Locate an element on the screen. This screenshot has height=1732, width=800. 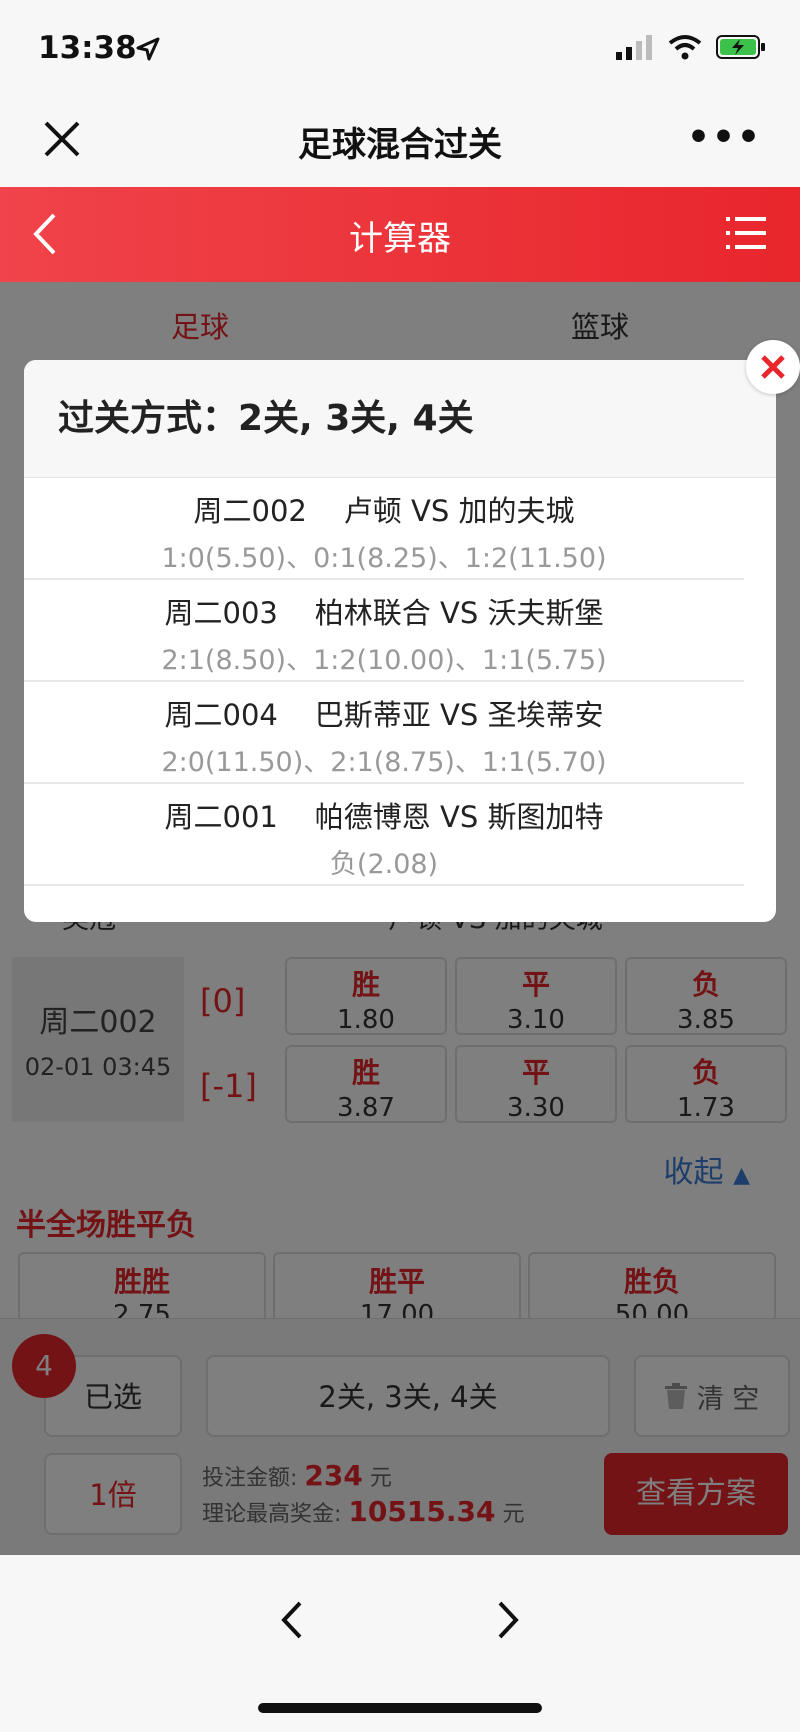
battery-charging-icon is located at coordinates (740, 47).